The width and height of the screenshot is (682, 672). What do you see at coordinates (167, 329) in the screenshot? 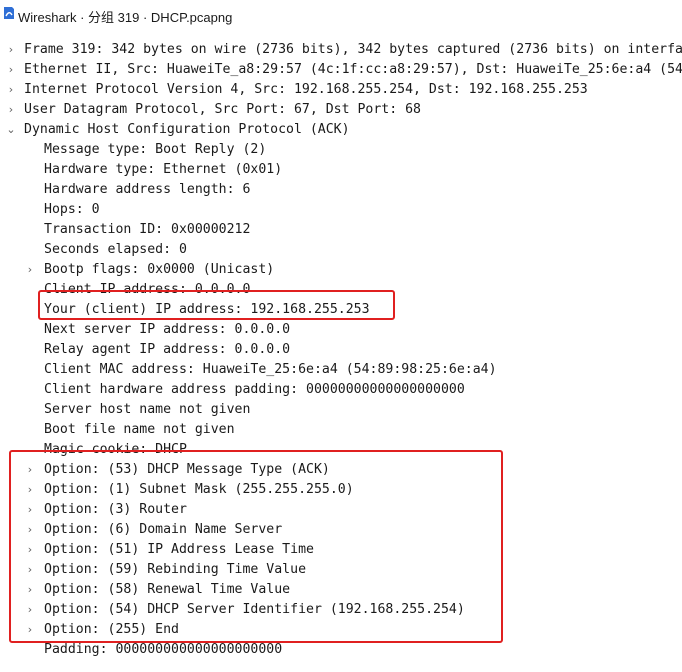
I see `field-label: Next server IP address: 0.0.0.0` at bounding box center [167, 329].